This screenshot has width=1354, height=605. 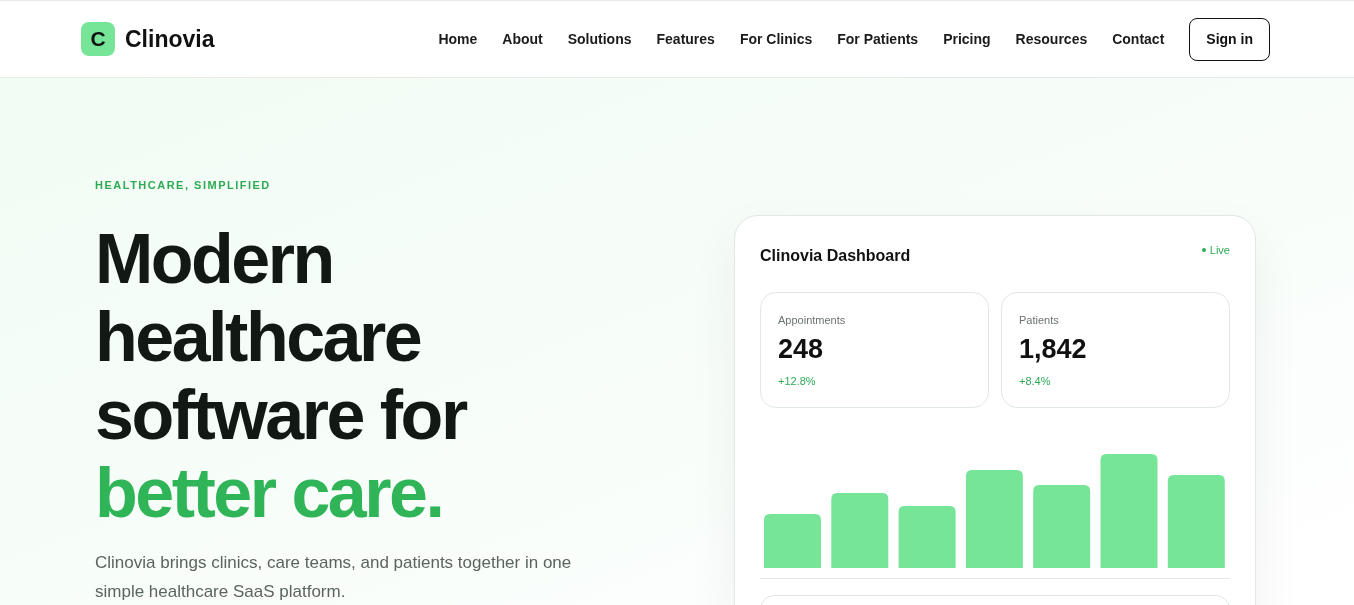 I want to click on logo-mark: C, so click(x=98, y=39).